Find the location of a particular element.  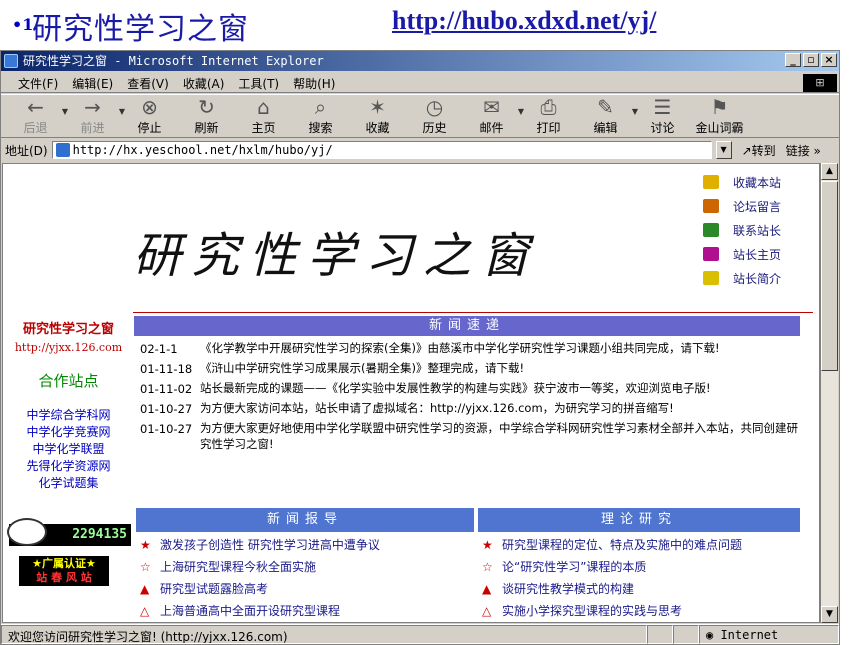

toolbar-icon: ✶ is located at coordinates (377, 106).